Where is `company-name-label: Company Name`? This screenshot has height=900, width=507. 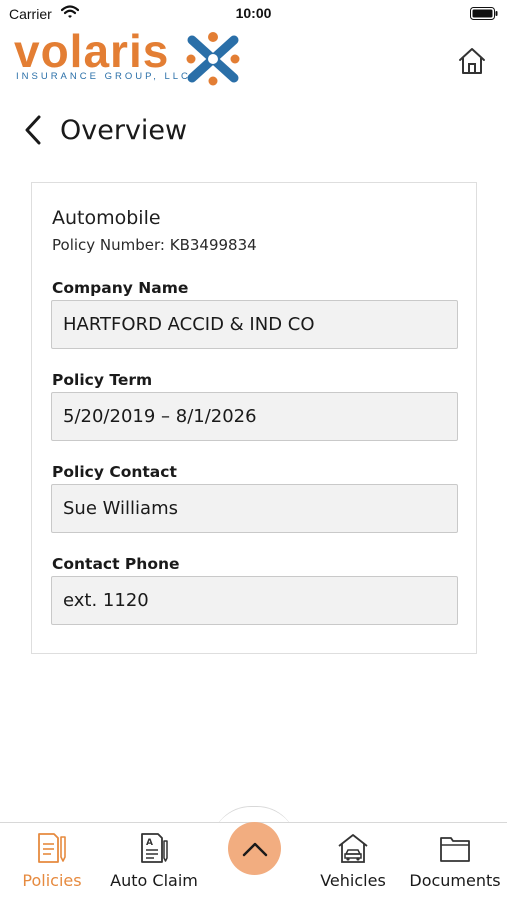 company-name-label: Company Name is located at coordinates (120, 288).